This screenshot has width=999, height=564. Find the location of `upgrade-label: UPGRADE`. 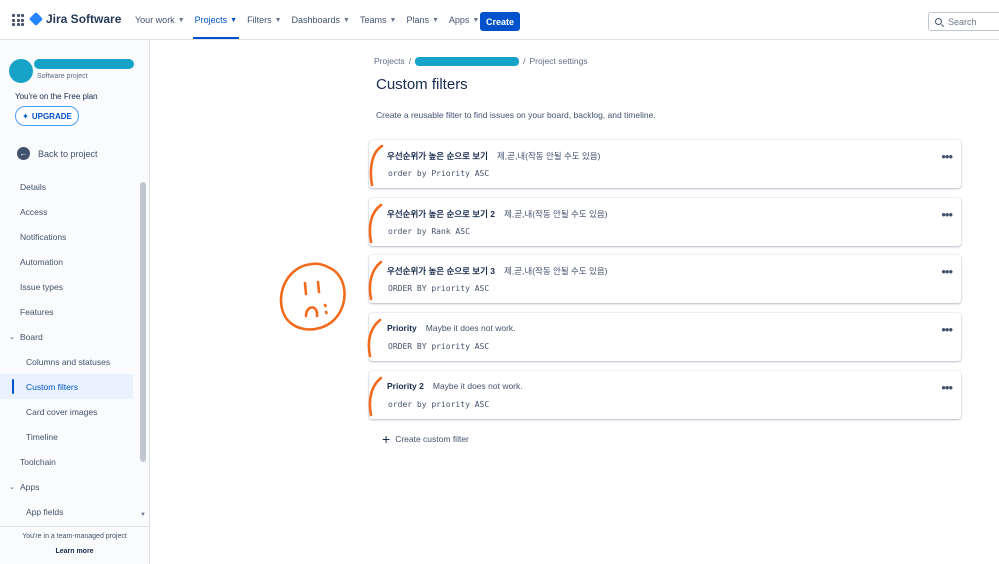

upgrade-label: UPGRADE is located at coordinates (51, 116).